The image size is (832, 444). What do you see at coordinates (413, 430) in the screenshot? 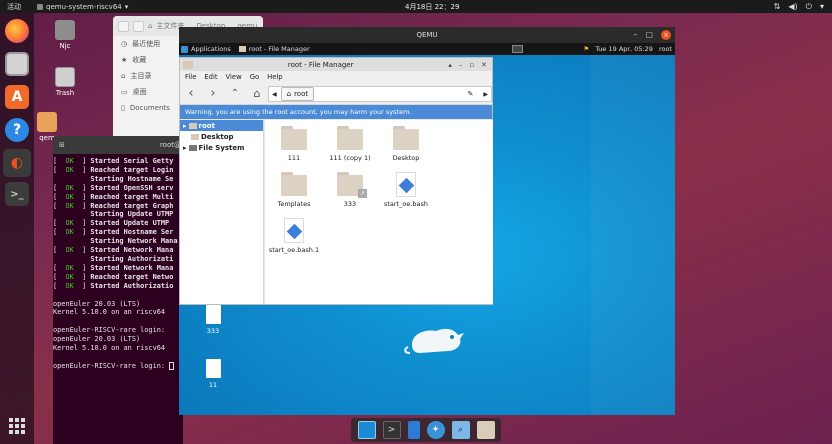
I see `file-manager-icon` at bounding box center [413, 430].